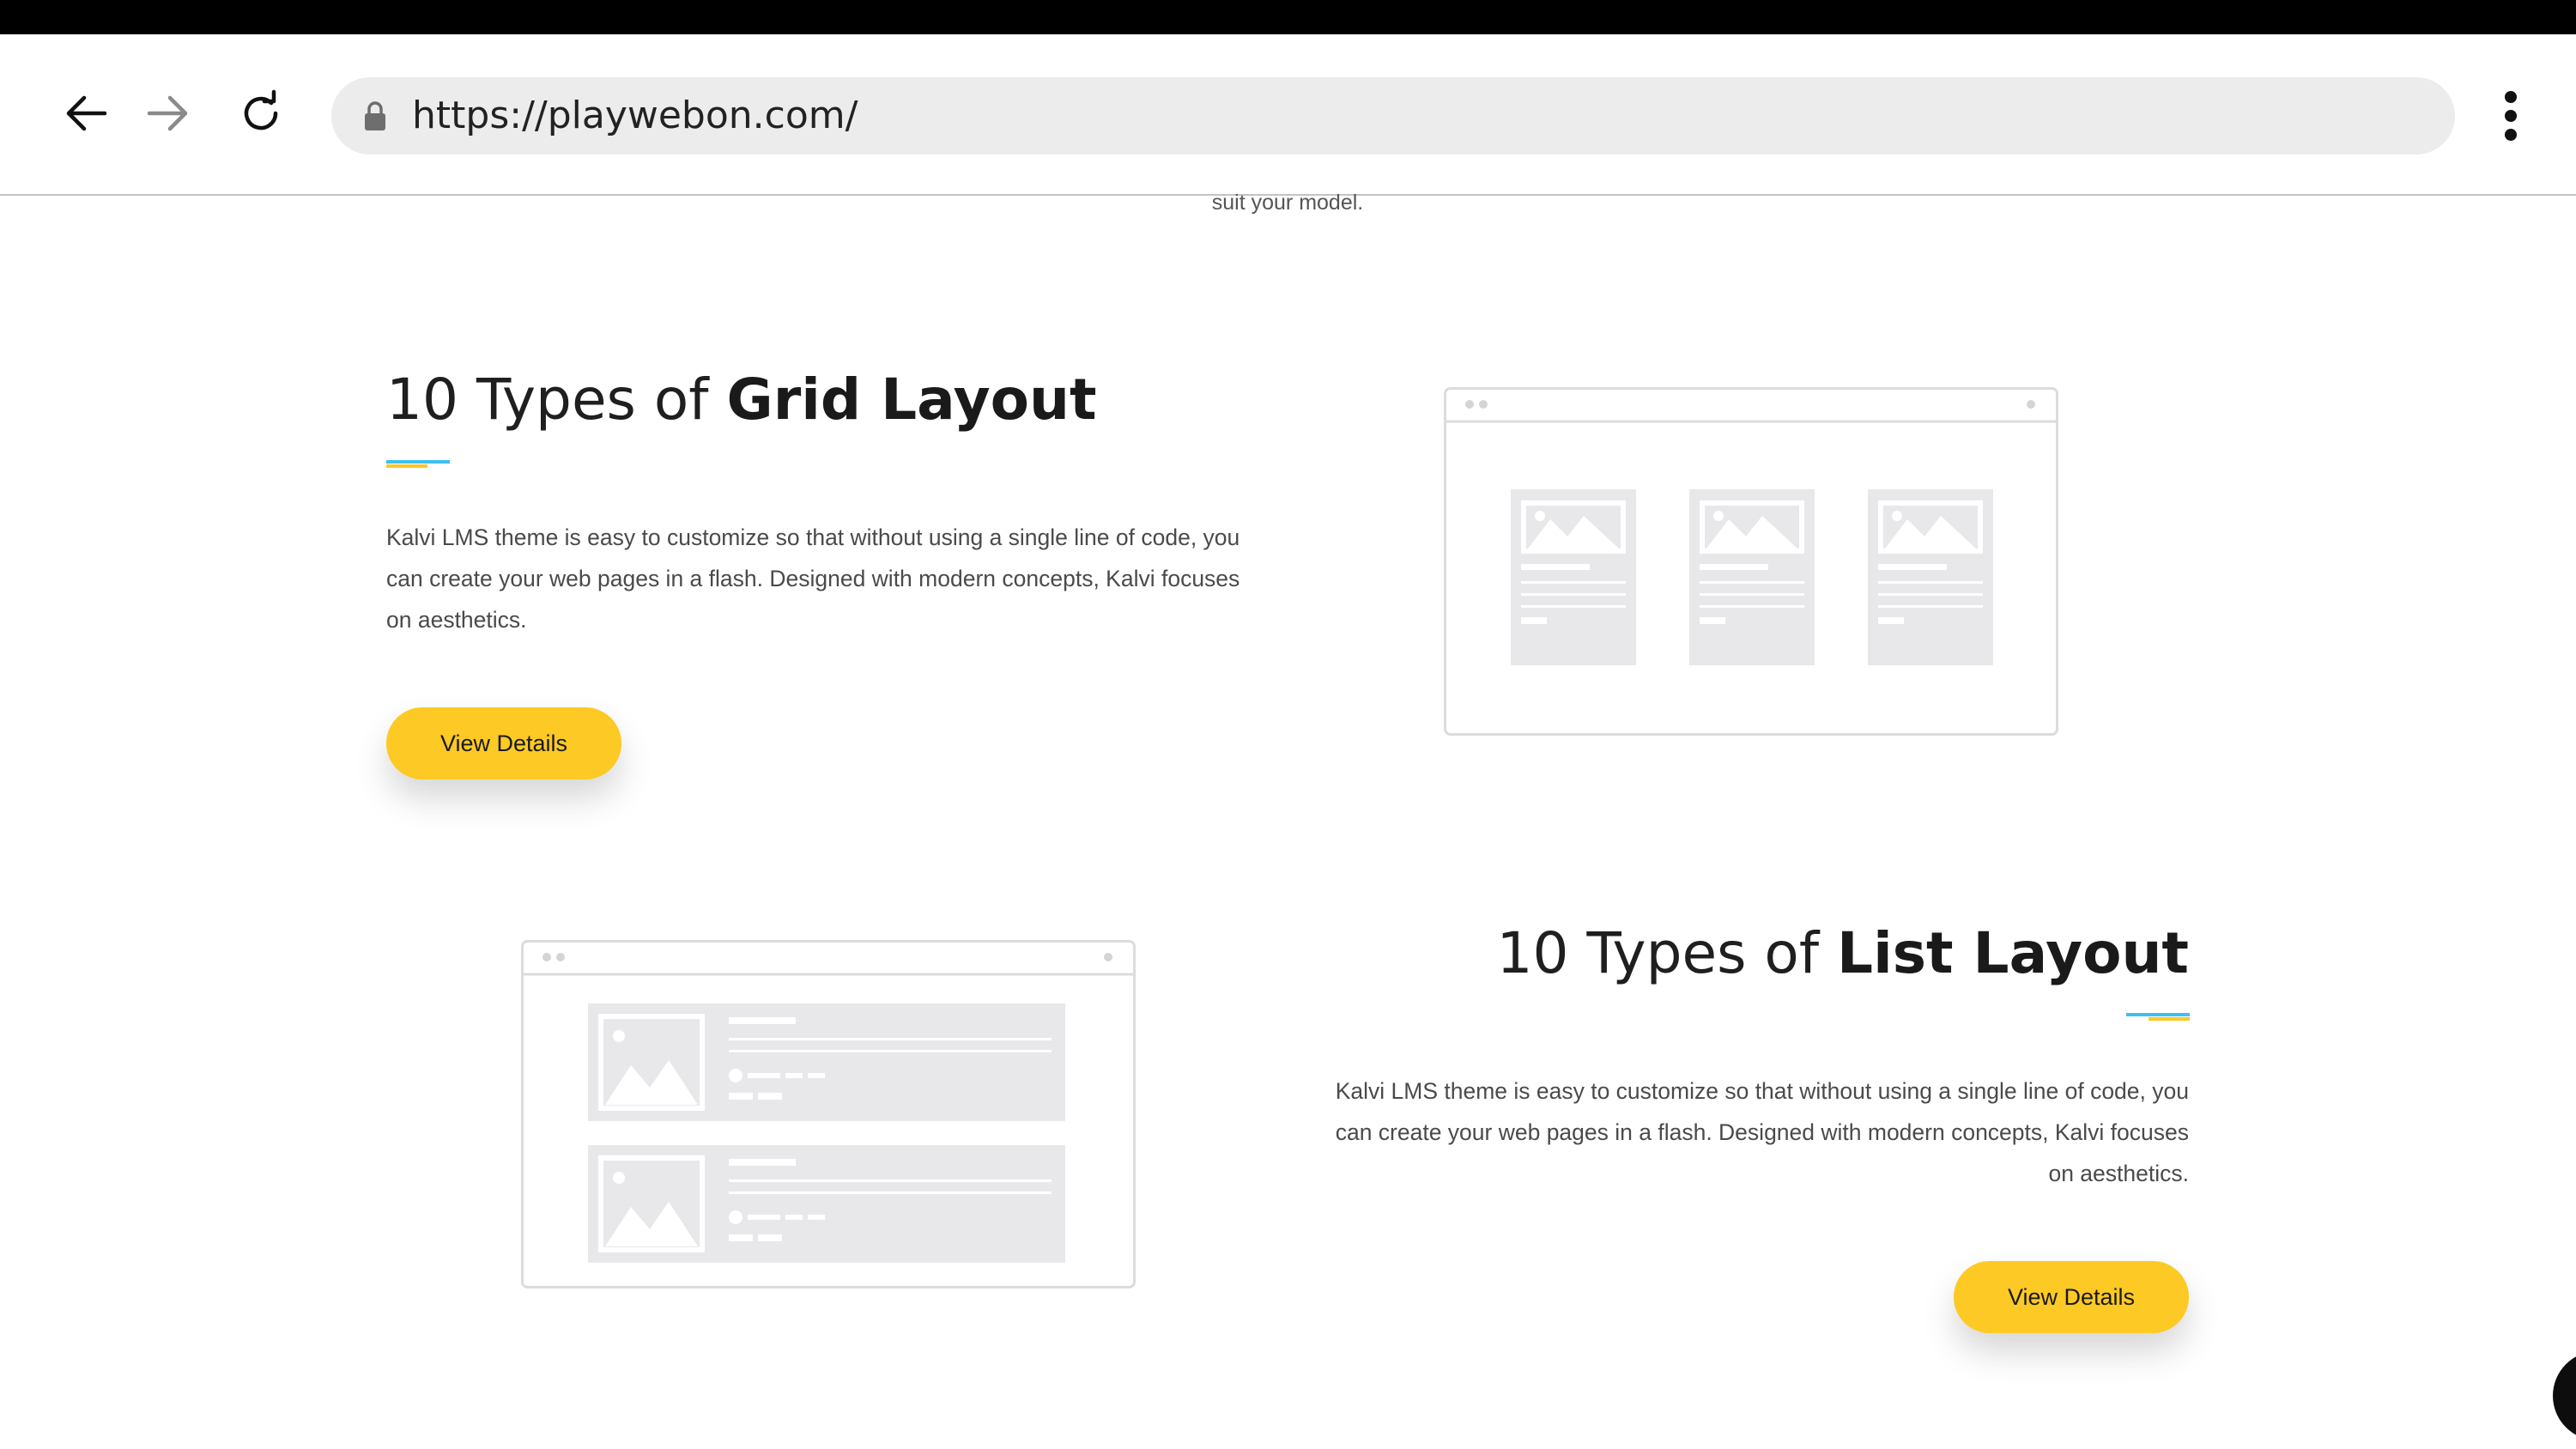 The height and width of the screenshot is (1449, 2576). Describe the element at coordinates (1751, 561) in the screenshot. I see `grid-layout-illustration` at that location.